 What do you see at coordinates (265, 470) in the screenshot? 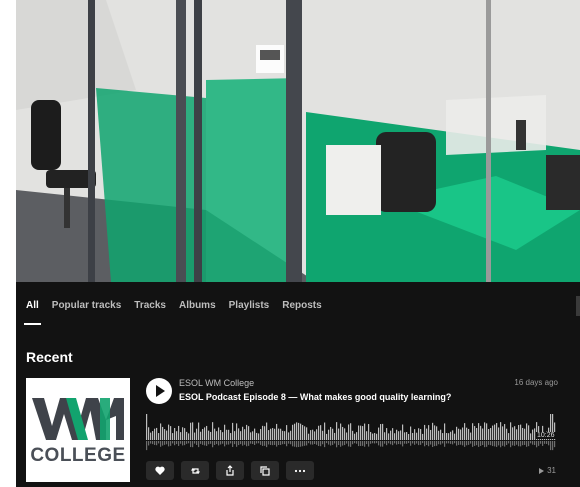
I see `copy-link-button` at bounding box center [265, 470].